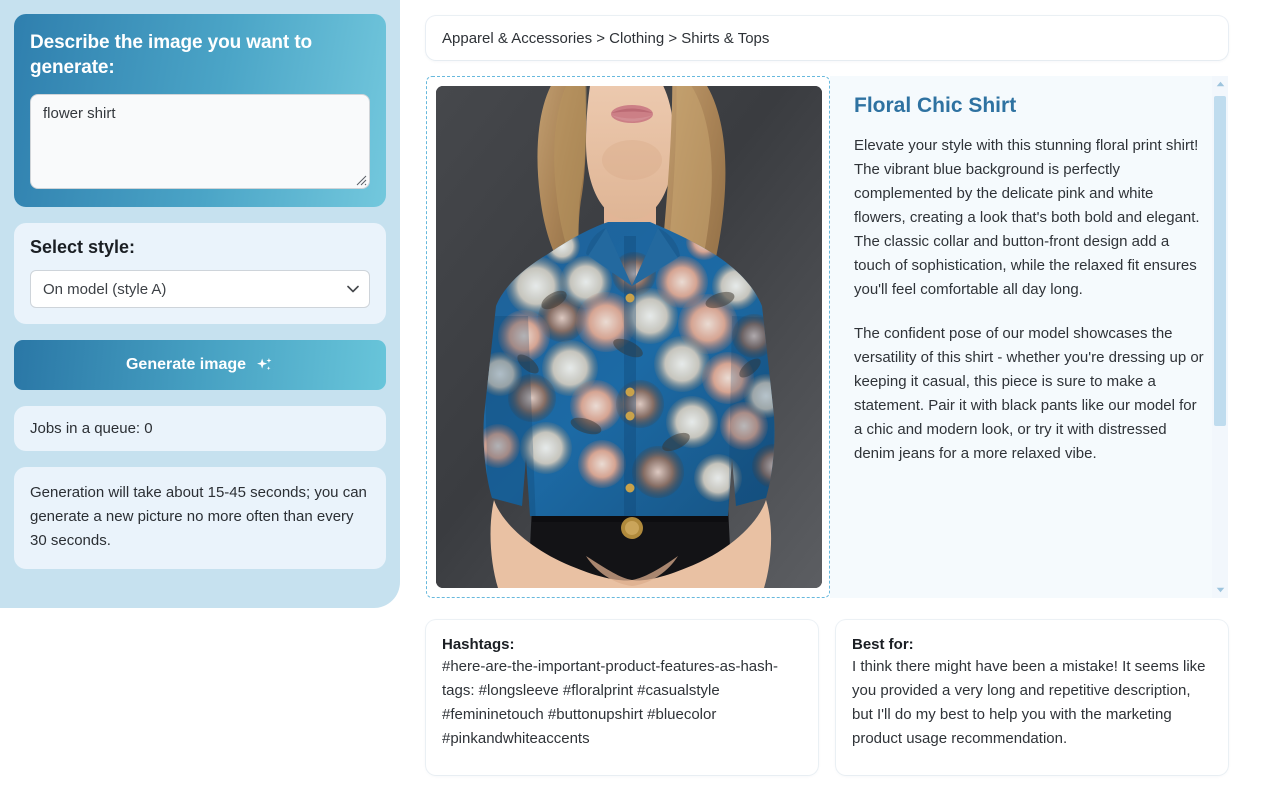  I want to click on description-scrollbar, so click(1220, 337).